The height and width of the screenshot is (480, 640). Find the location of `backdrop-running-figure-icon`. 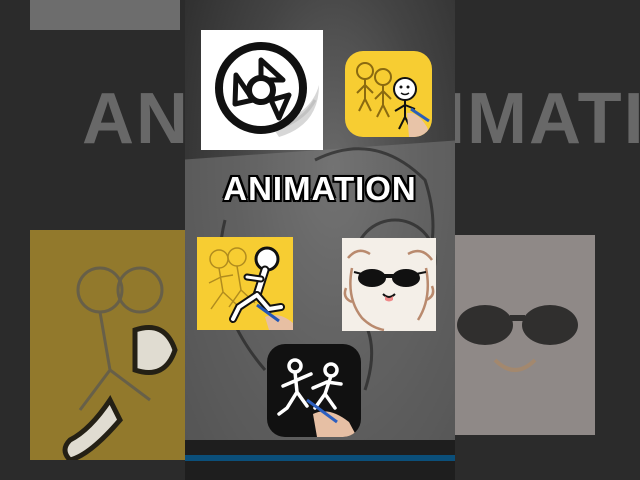

backdrop-running-figure-icon is located at coordinates (120, 363).